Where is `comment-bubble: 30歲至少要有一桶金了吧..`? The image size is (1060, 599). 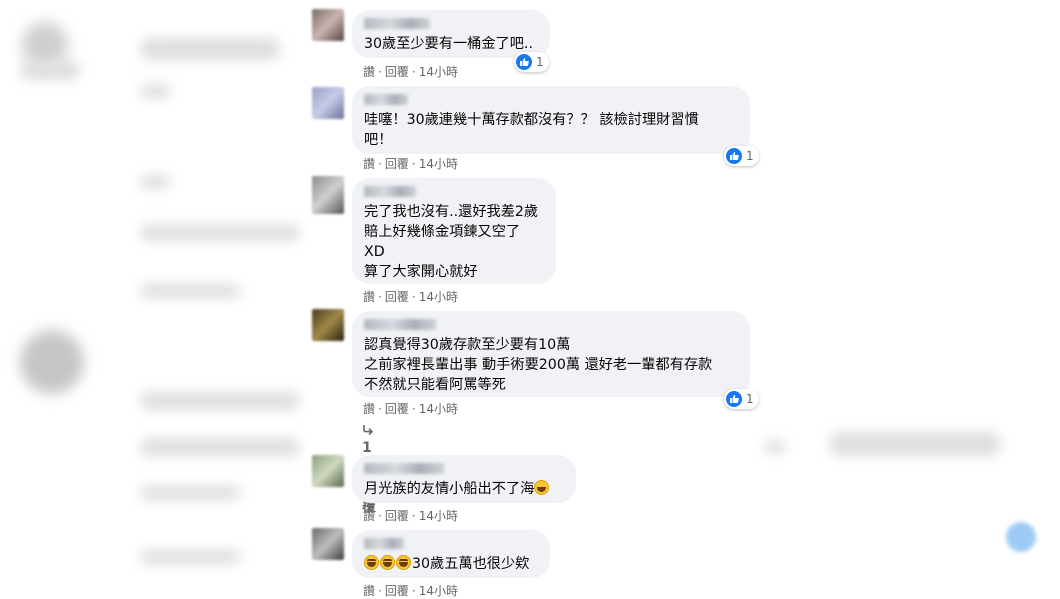 comment-bubble: 30歲至少要有一桶金了吧.. is located at coordinates (451, 34).